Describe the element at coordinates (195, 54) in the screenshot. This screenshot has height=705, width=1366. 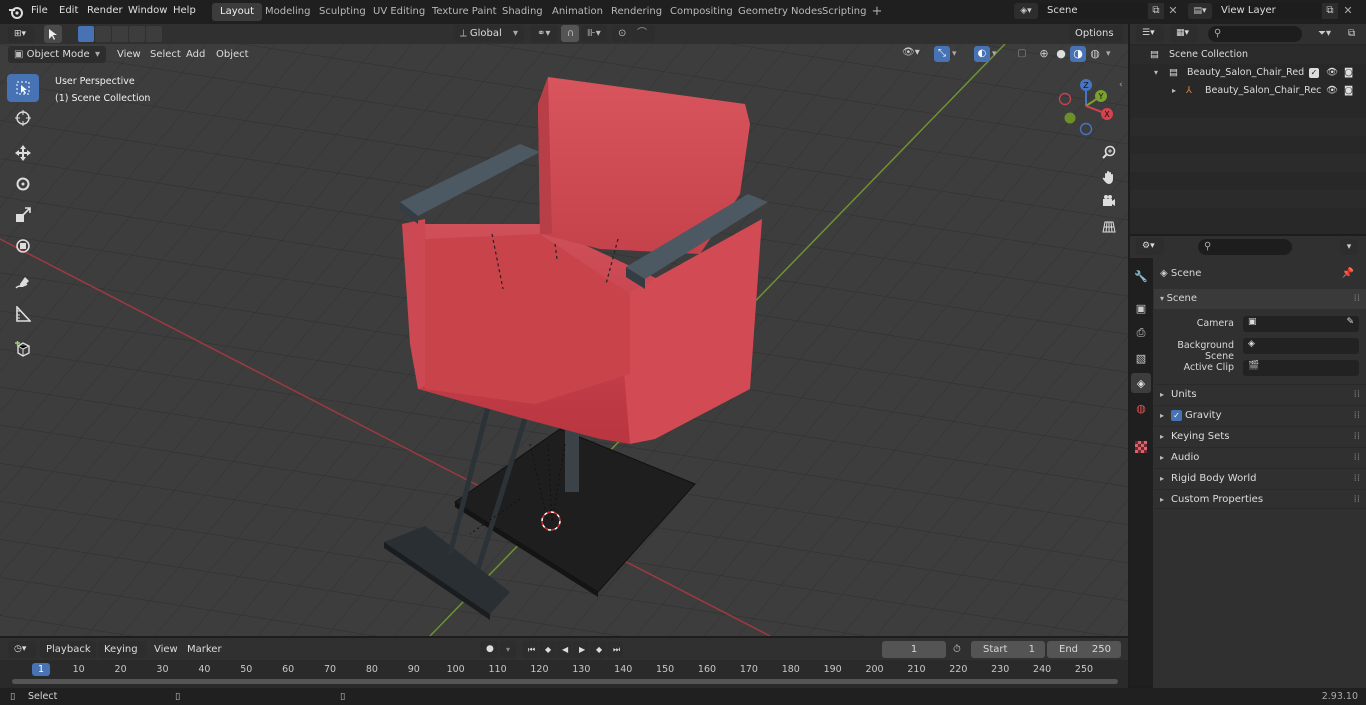
I see `menu-add: Add` at that location.